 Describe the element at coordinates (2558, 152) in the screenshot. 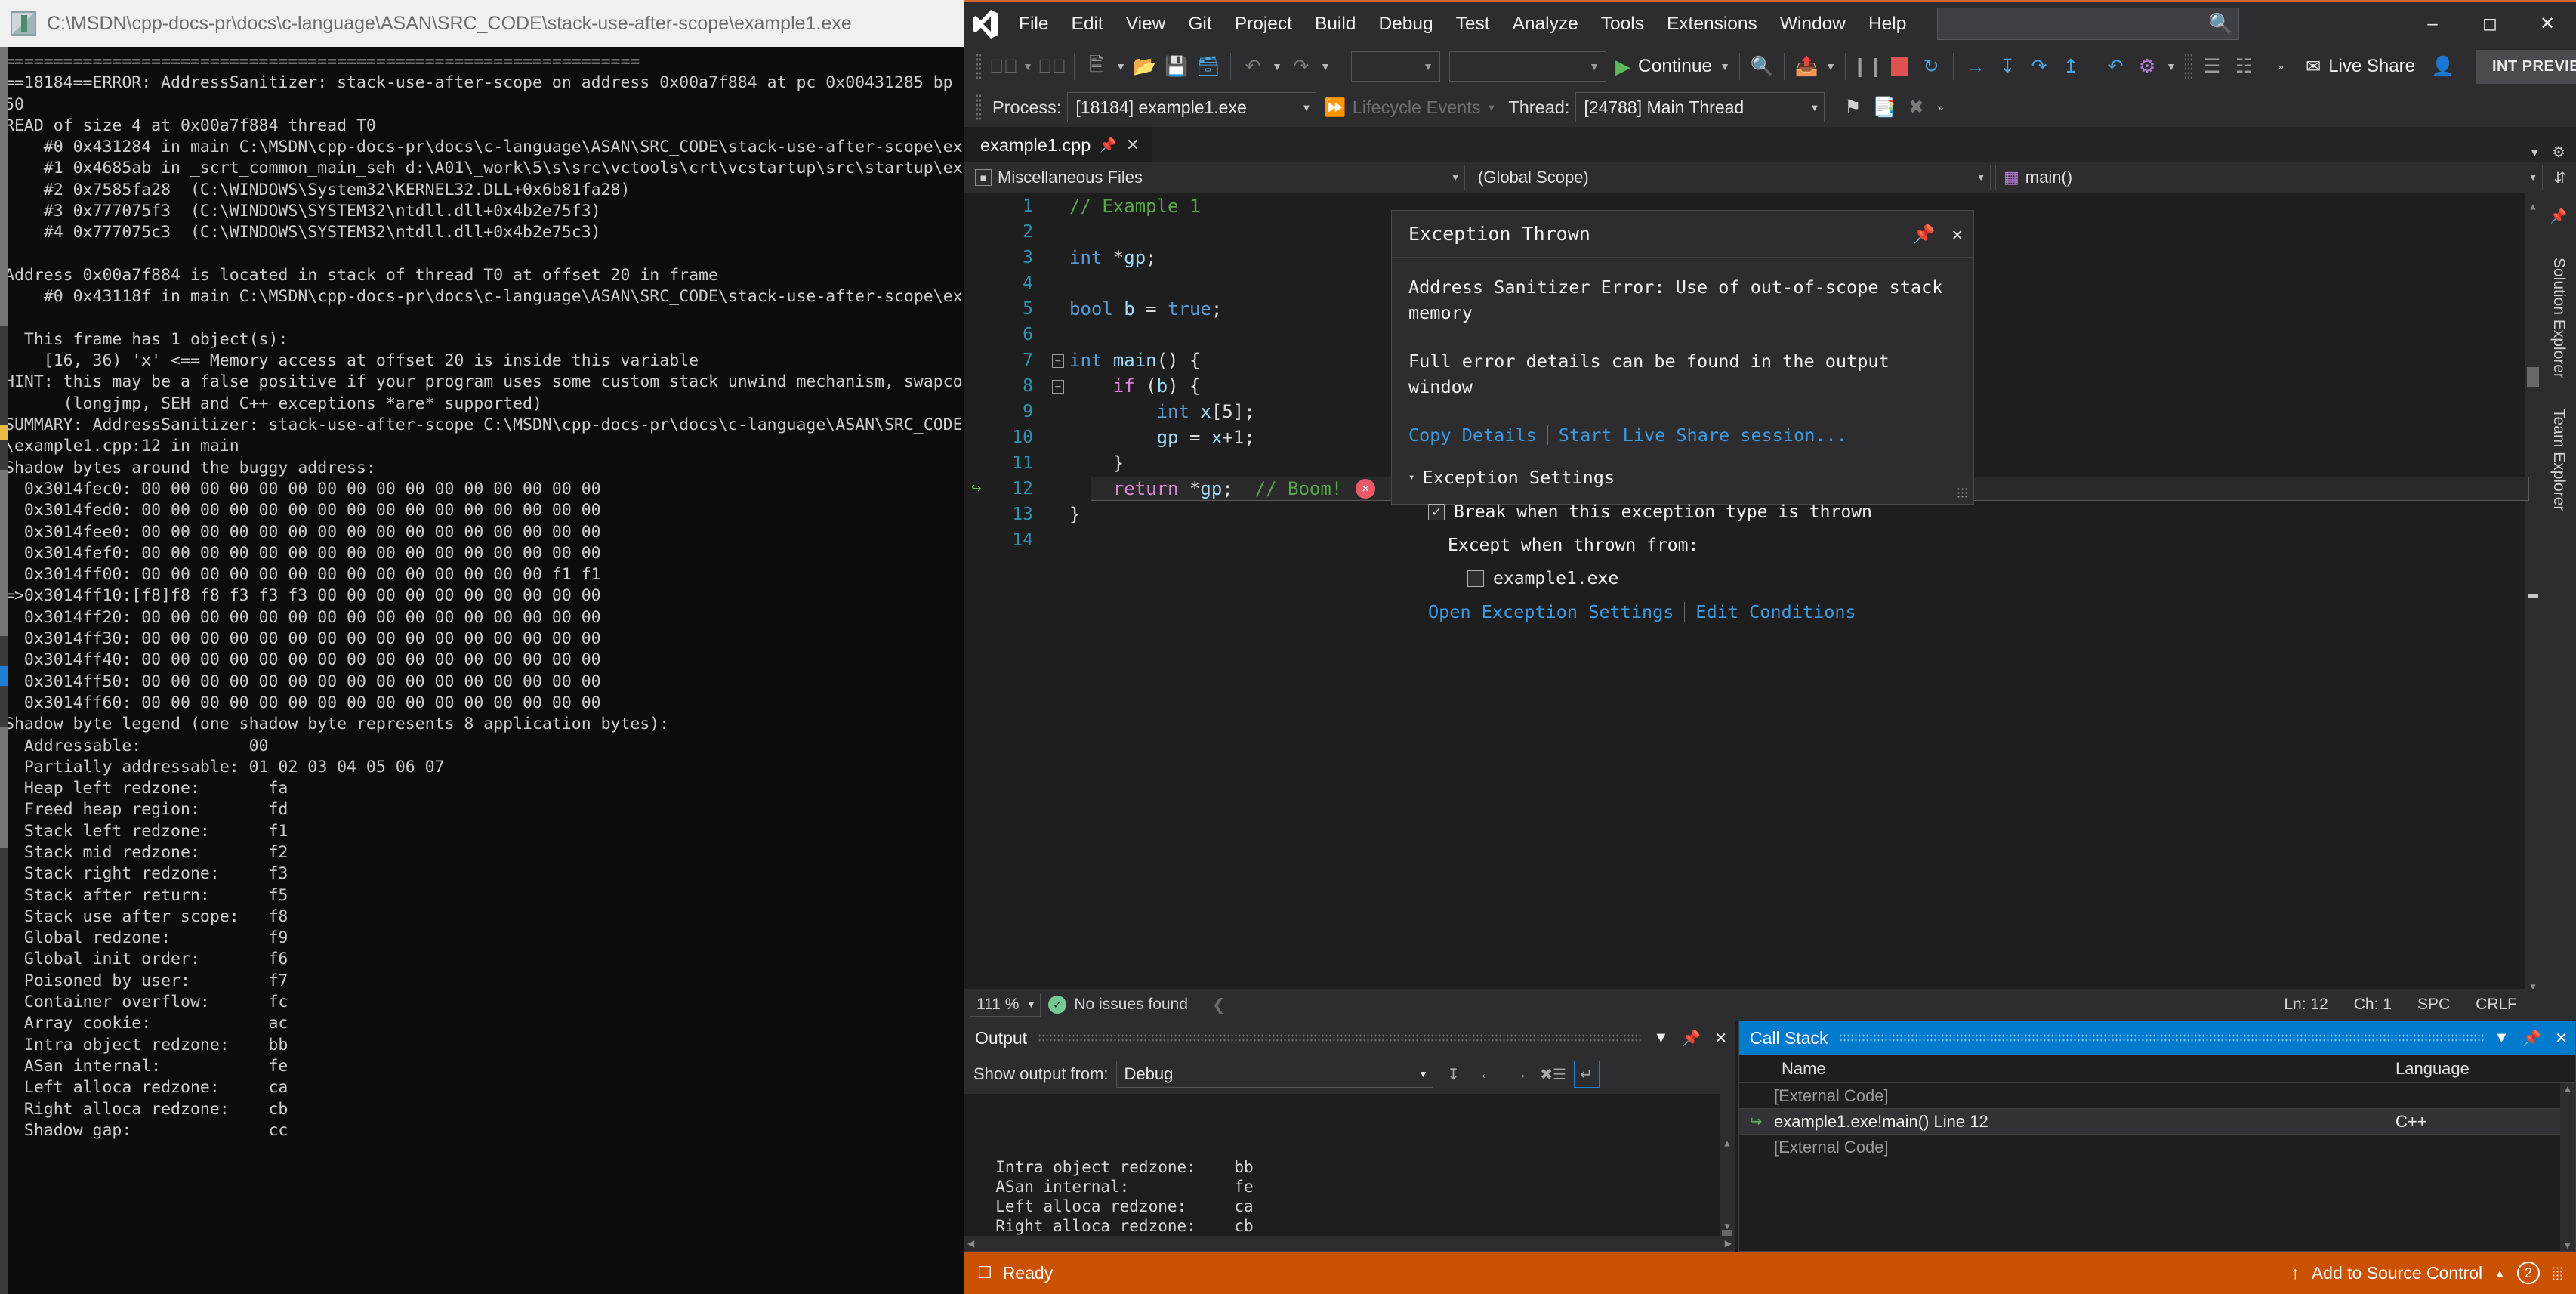

I see `gear-icon: ⚙` at that location.